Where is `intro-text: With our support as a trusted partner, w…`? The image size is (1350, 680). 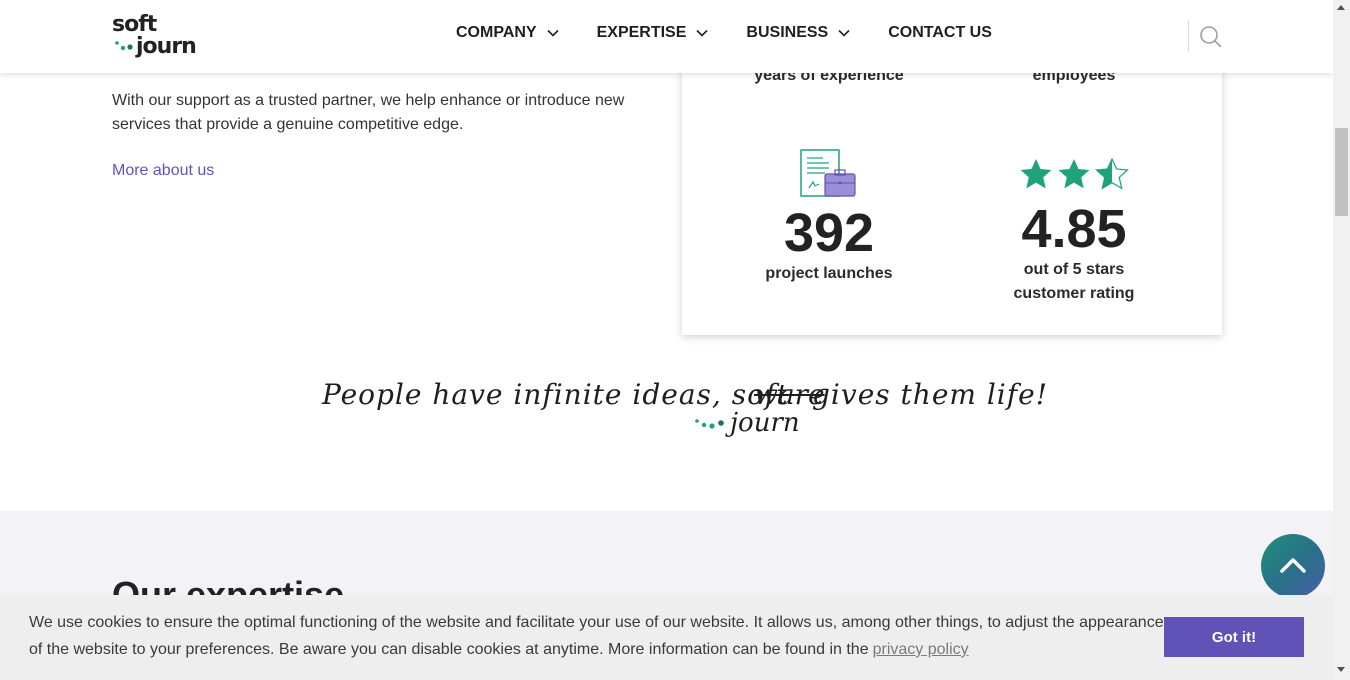
intro-text: With our support as a trusted partner, w… is located at coordinates (368, 112).